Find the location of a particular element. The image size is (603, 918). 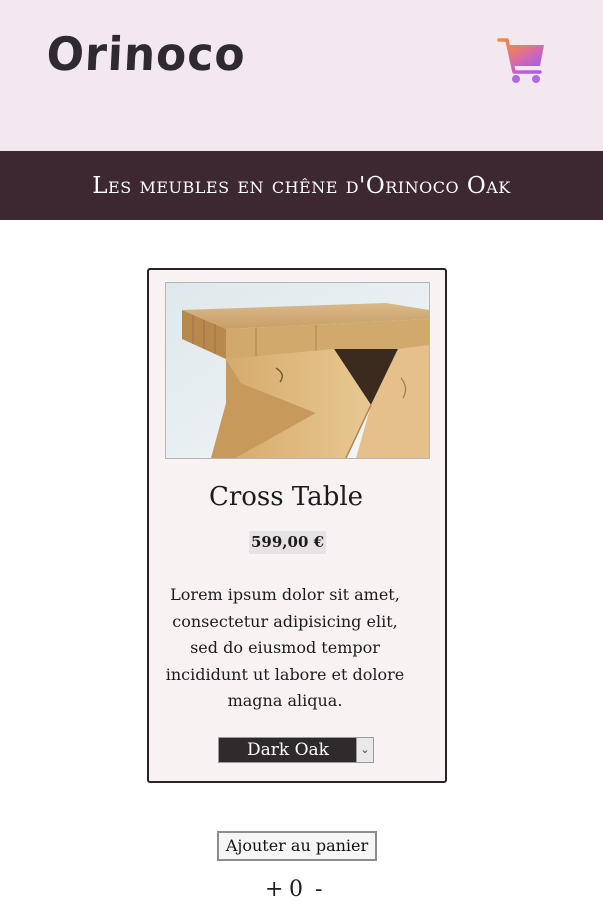

decrement-button: - is located at coordinates (318, 890).